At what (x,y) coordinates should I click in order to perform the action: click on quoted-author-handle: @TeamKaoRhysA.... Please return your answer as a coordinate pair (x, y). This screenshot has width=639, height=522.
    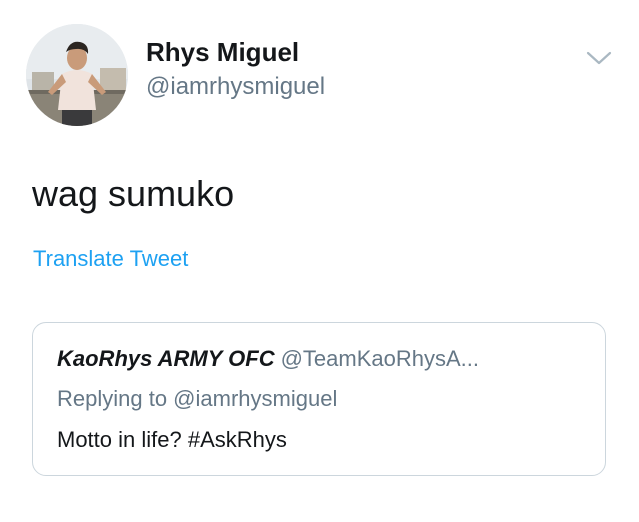
    Looking at the image, I should click on (380, 358).